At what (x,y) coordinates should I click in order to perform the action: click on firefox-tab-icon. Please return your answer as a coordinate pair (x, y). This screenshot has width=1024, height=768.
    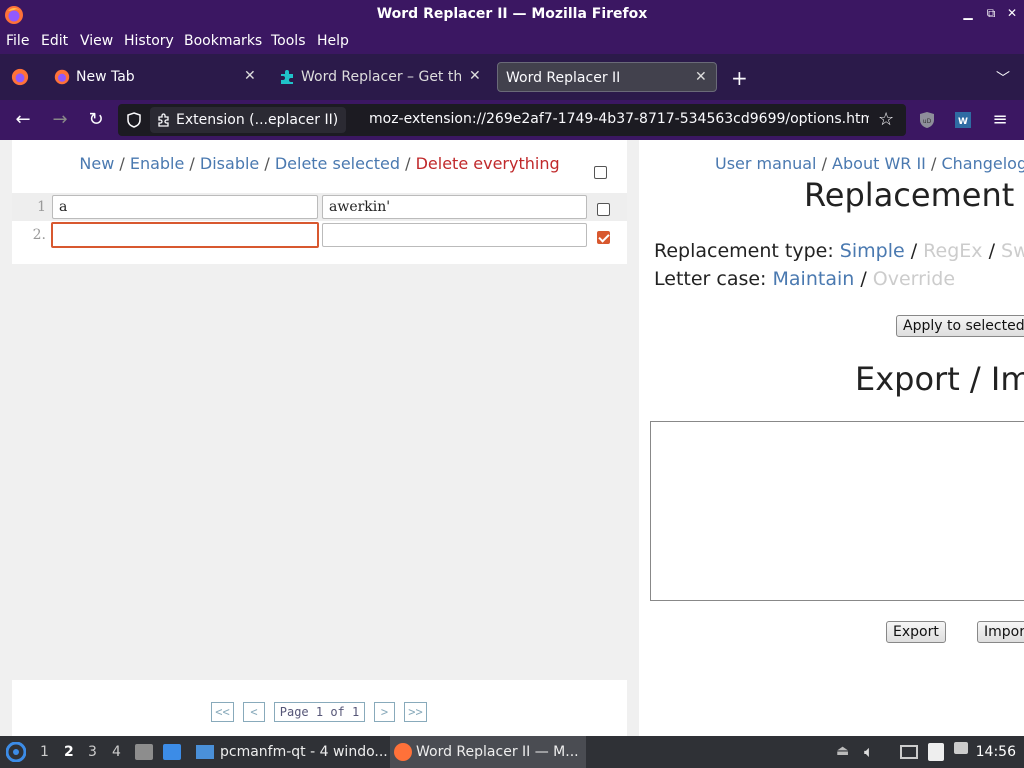
    Looking at the image, I should click on (62, 77).